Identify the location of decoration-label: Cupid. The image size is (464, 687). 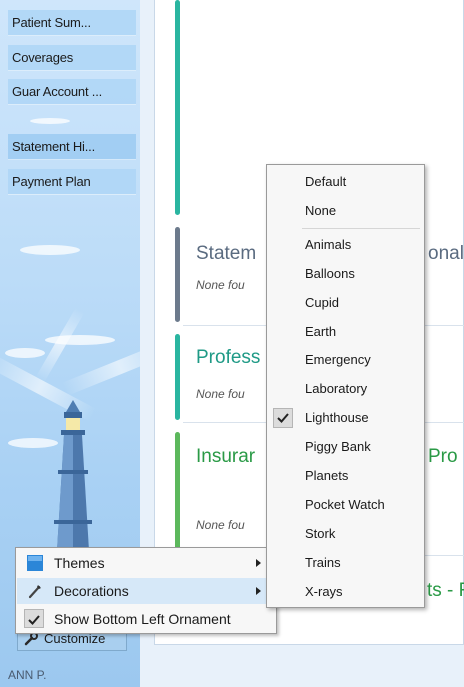
(322, 302).